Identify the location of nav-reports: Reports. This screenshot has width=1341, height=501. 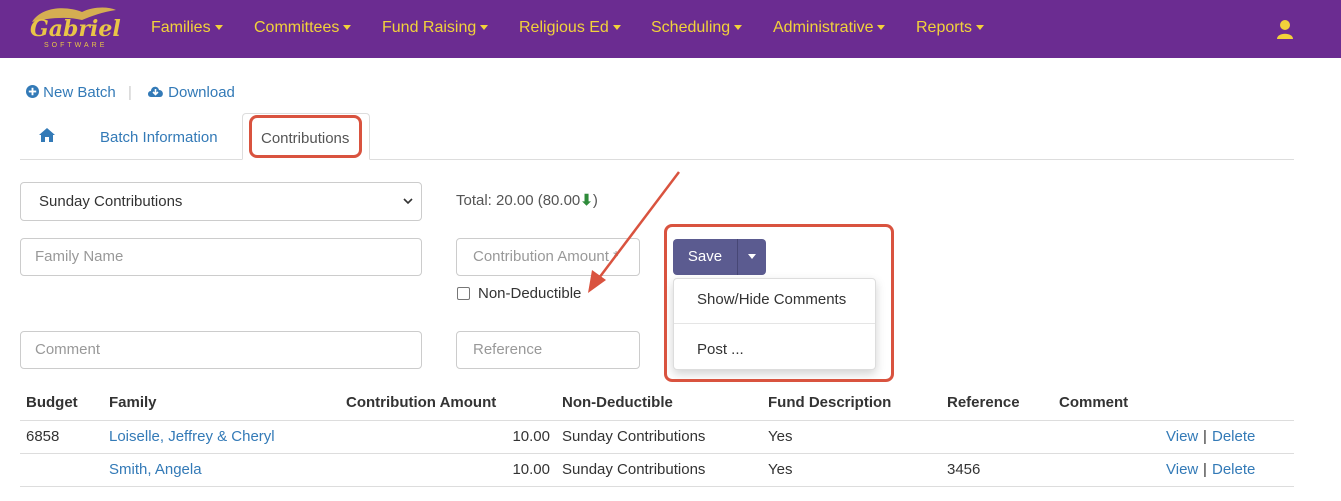
(950, 28).